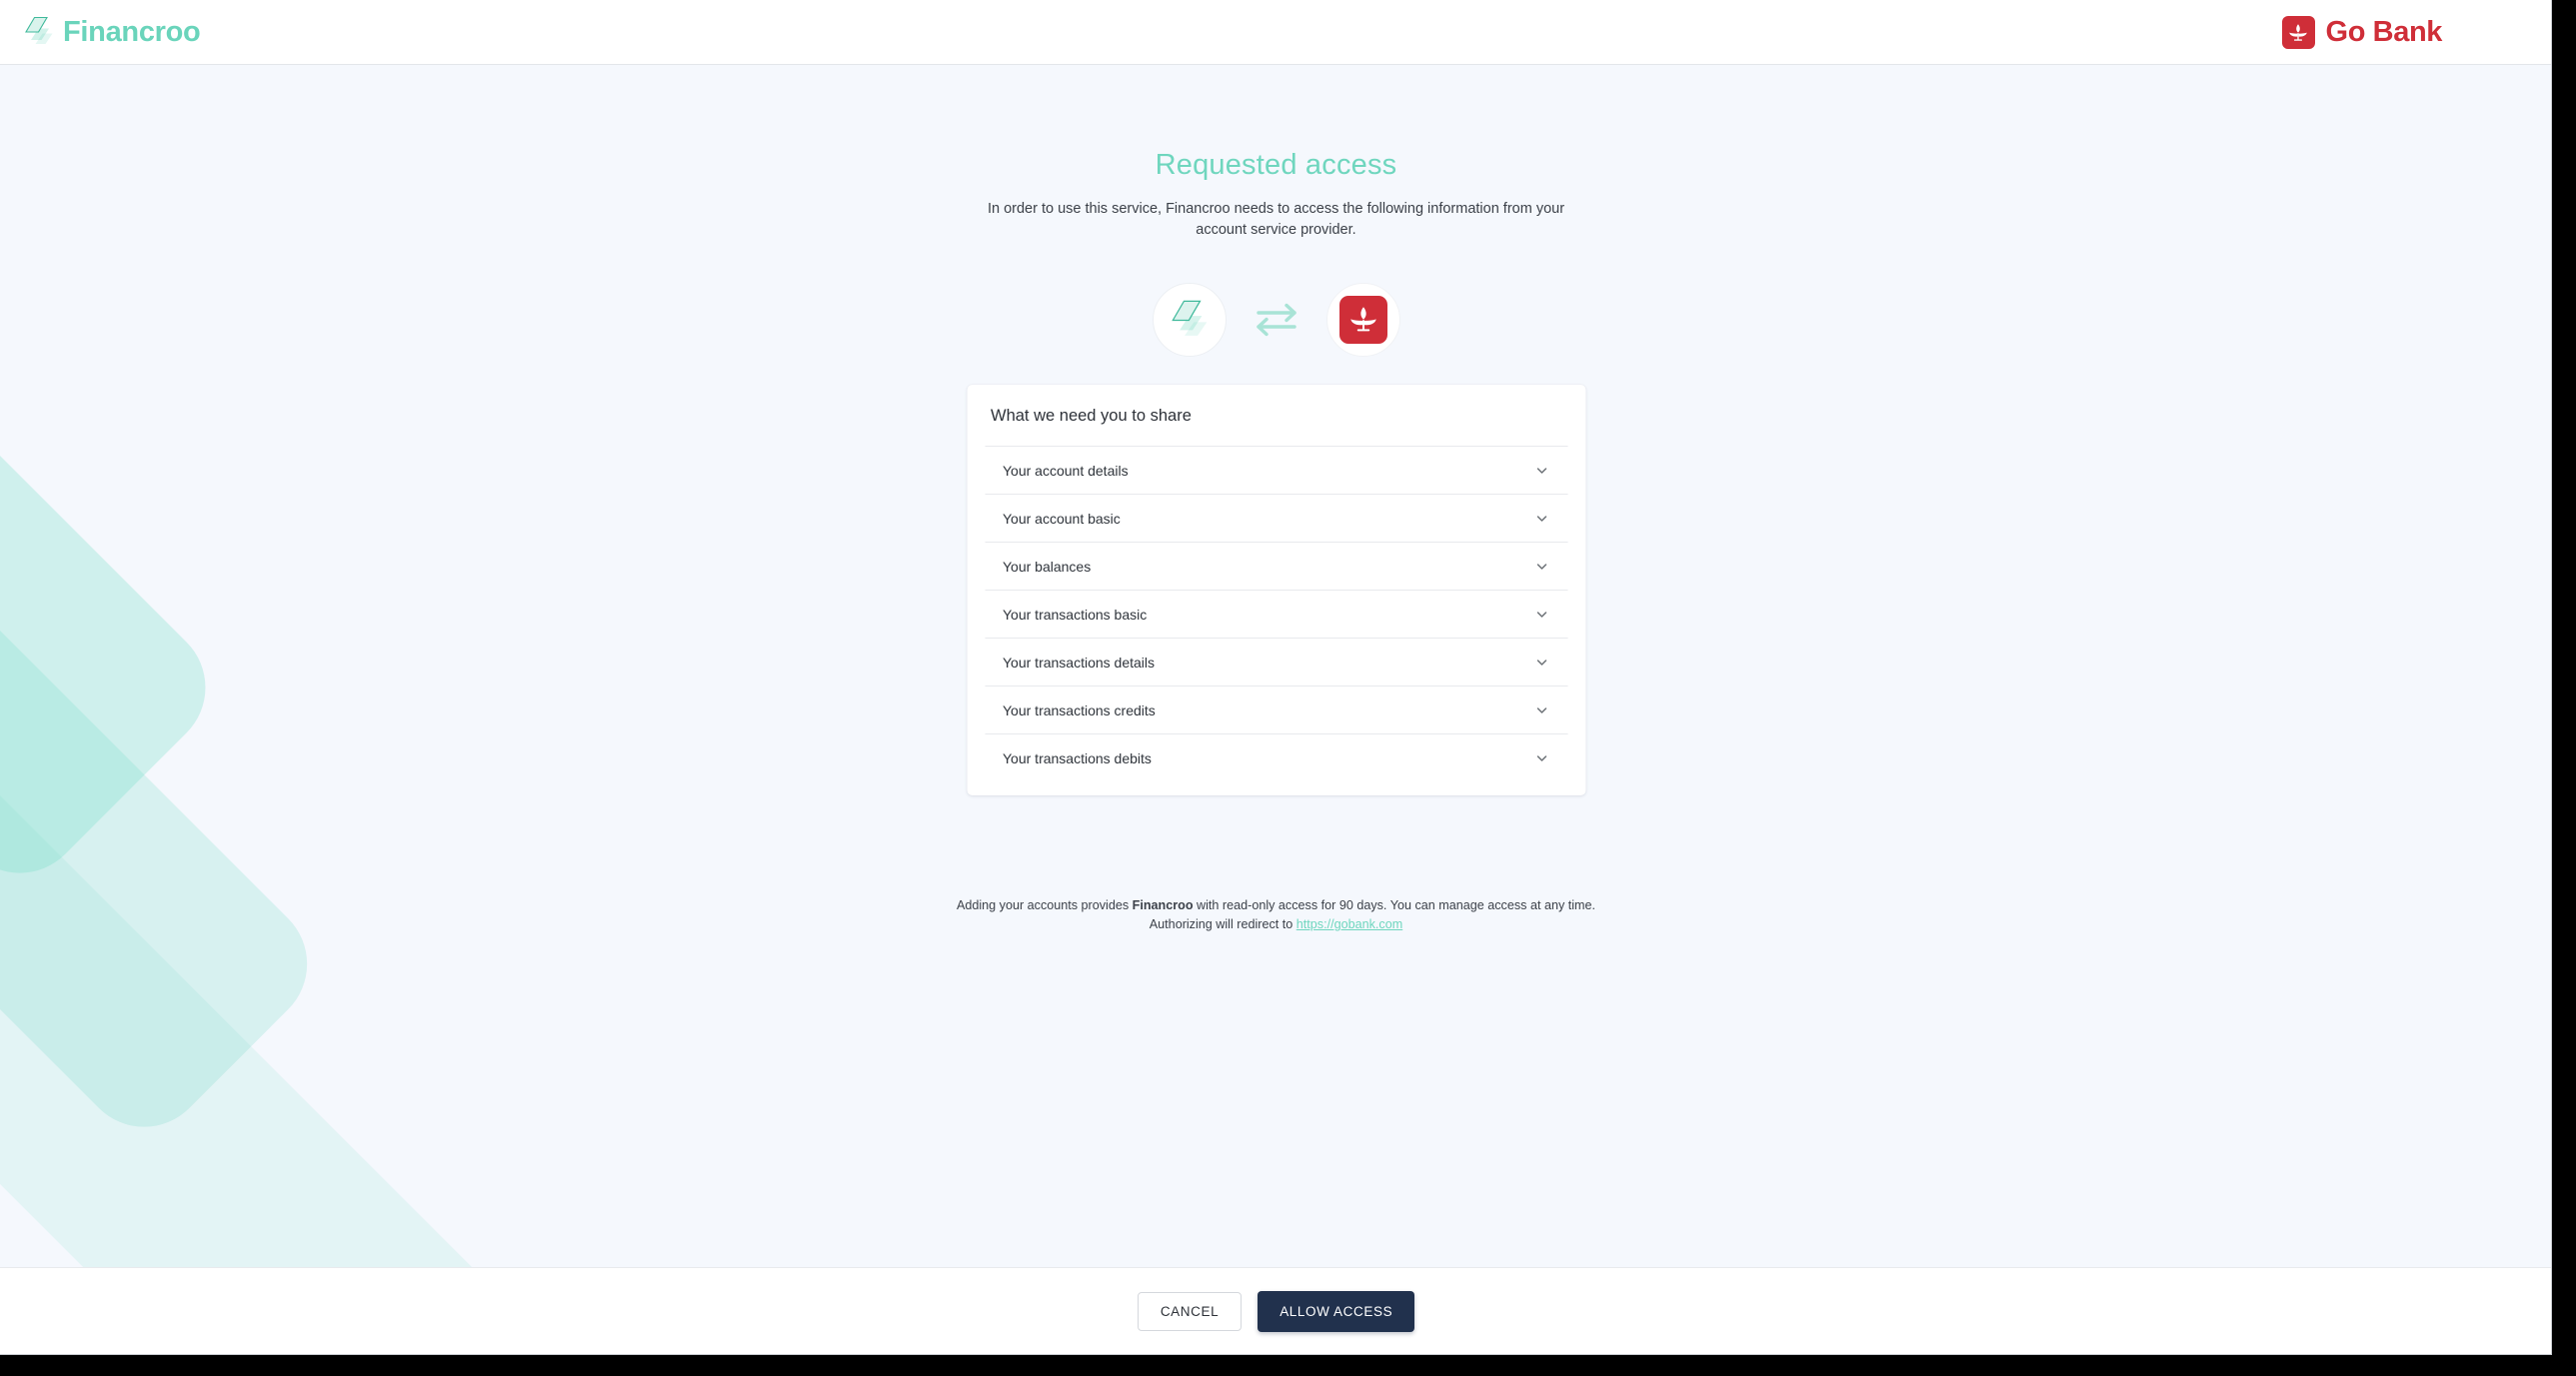 This screenshot has width=2576, height=1376. Describe the element at coordinates (1079, 709) in the screenshot. I see `accordion-label: Your transactions credits` at that location.